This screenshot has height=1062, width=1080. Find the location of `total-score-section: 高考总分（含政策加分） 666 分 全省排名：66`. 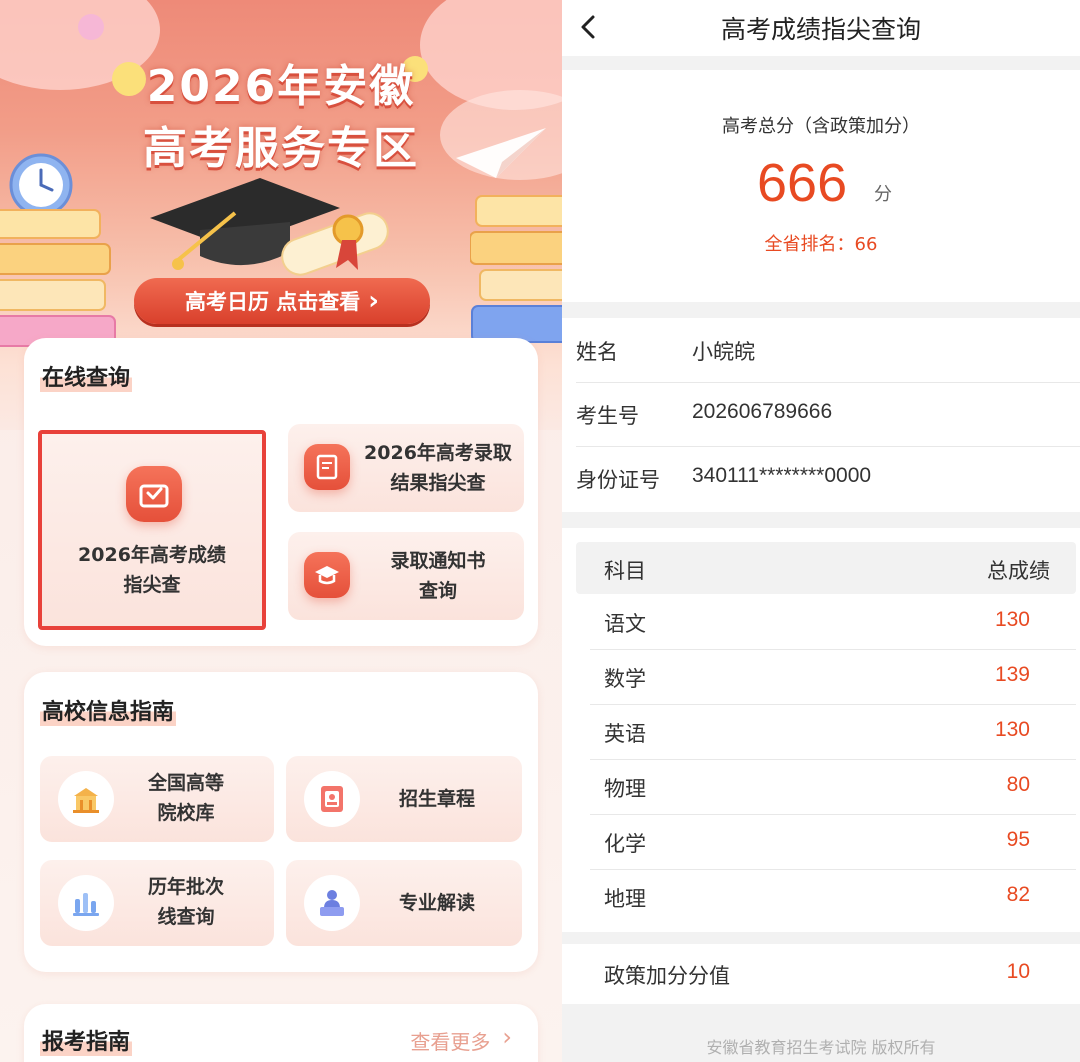

total-score-section: 高考总分（含政策加分） 666 分 全省排名：66 is located at coordinates (821, 186).